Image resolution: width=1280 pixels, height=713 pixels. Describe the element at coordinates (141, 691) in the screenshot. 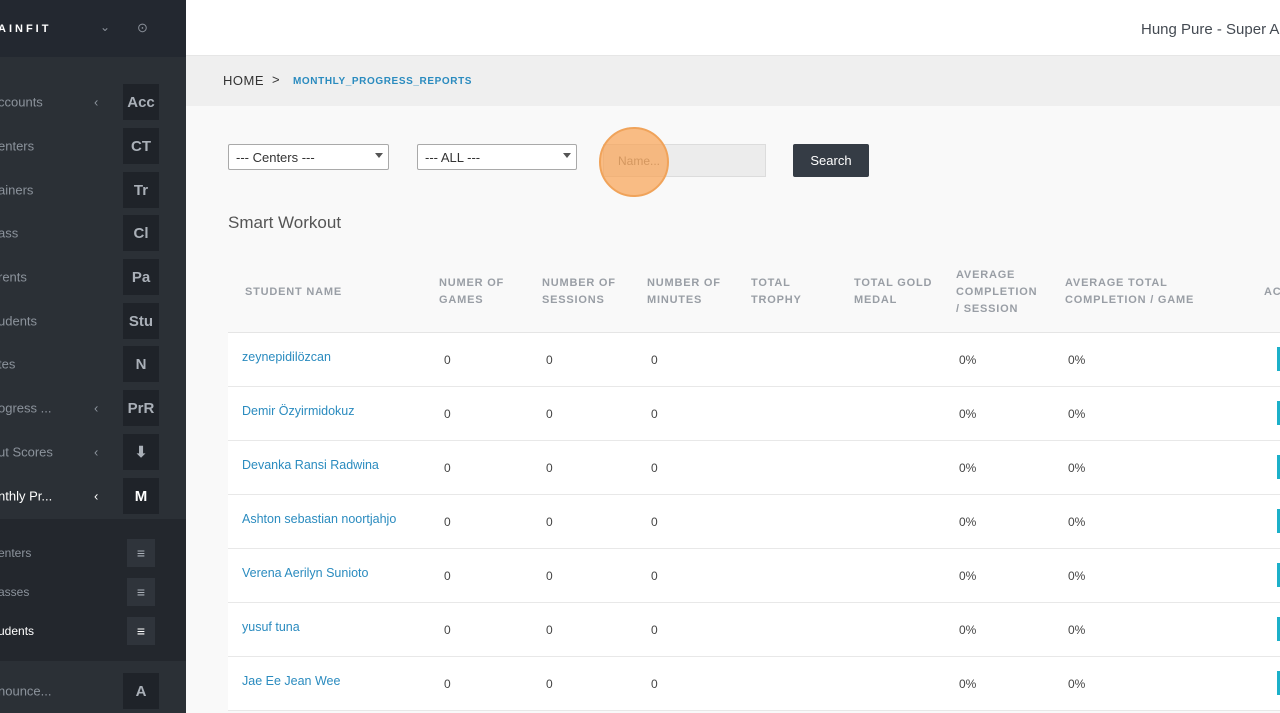

I see `sidebar-item-badge: A` at that location.